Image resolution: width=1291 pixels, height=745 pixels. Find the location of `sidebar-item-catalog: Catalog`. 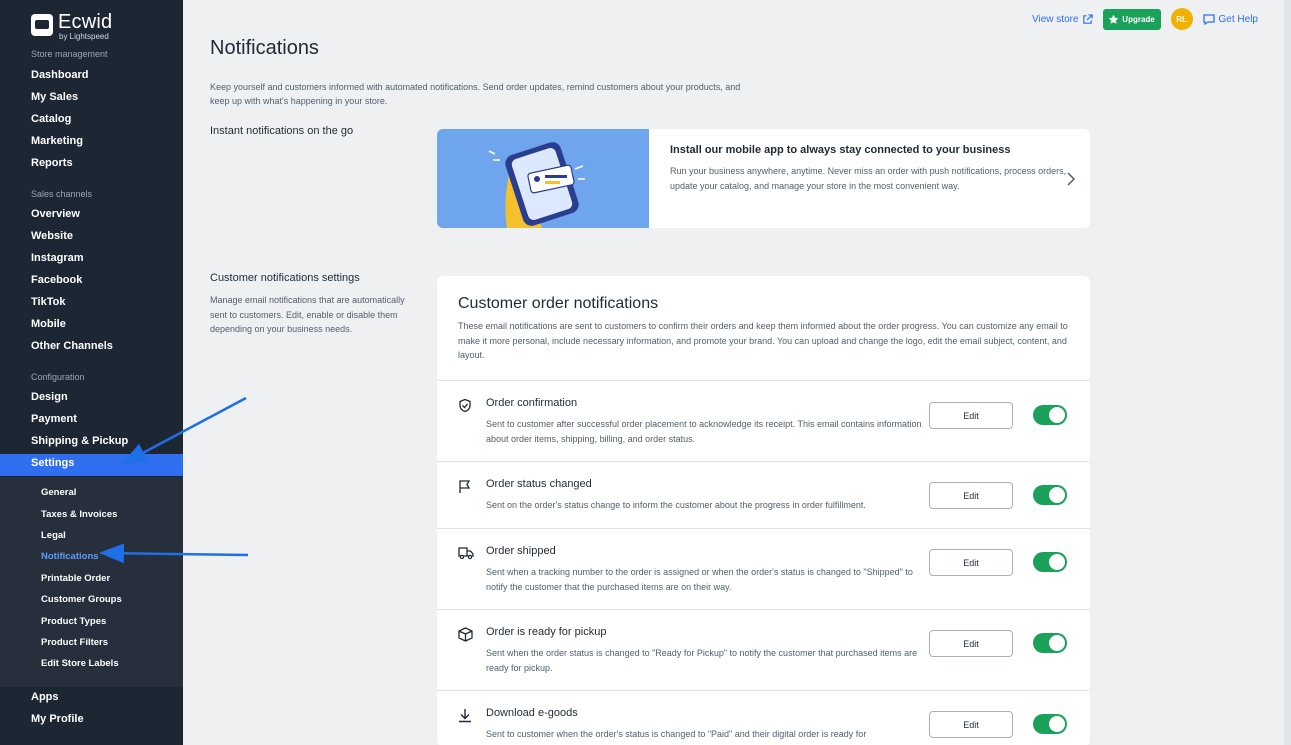

sidebar-item-catalog: Catalog is located at coordinates (51, 119).